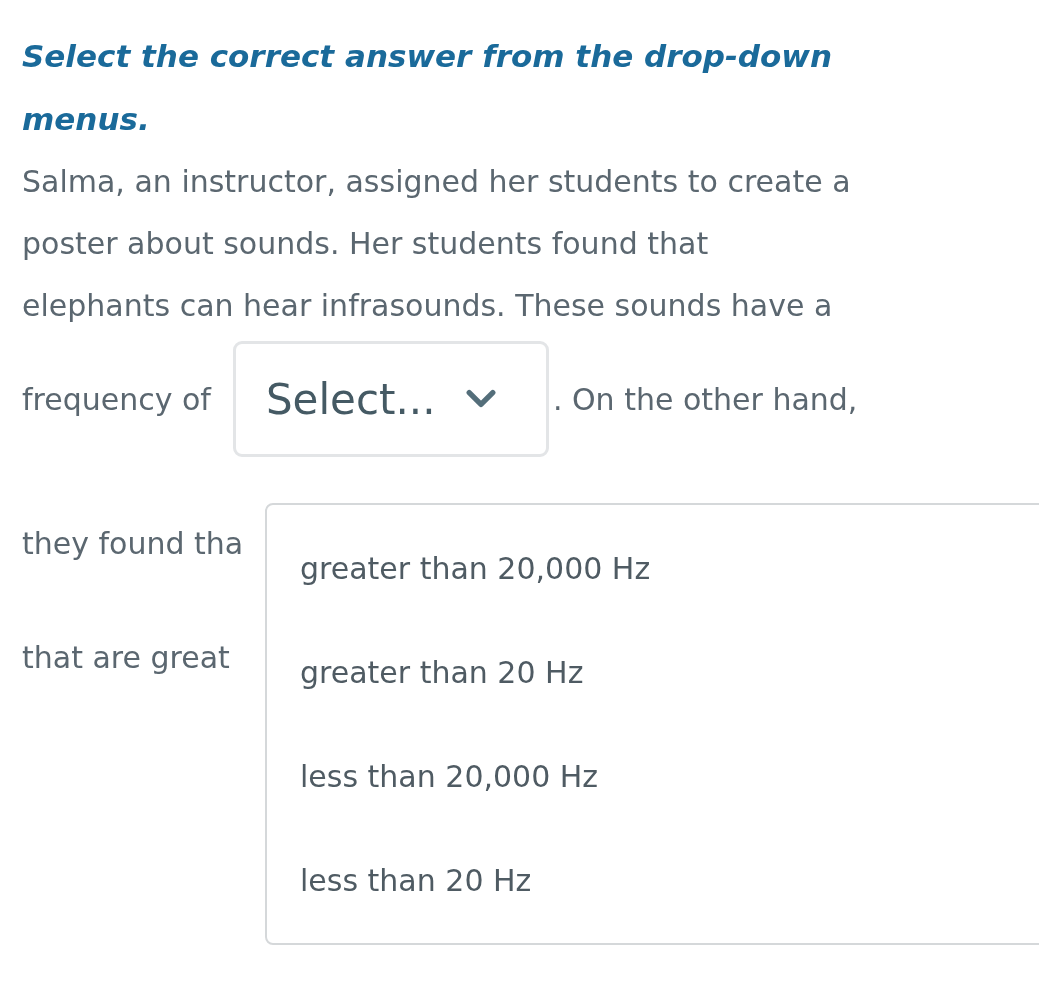 Image resolution: width=1039 pixels, height=1006 pixels. What do you see at coordinates (428, 88) in the screenshot?
I see `instruction-text: Select the correct answer from the drop-down menus.` at bounding box center [428, 88].